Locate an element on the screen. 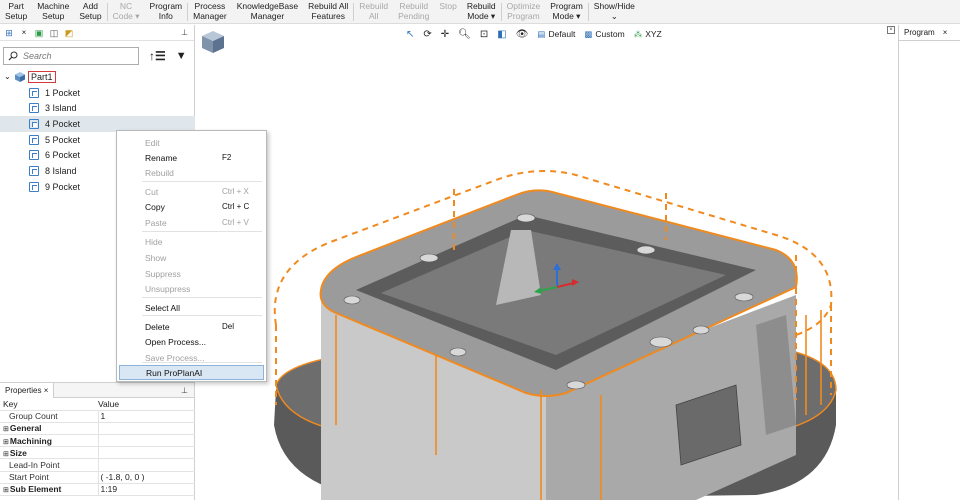 This screenshot has height=500, width=960. properties-row: ⊞General is located at coordinates (97, 429).